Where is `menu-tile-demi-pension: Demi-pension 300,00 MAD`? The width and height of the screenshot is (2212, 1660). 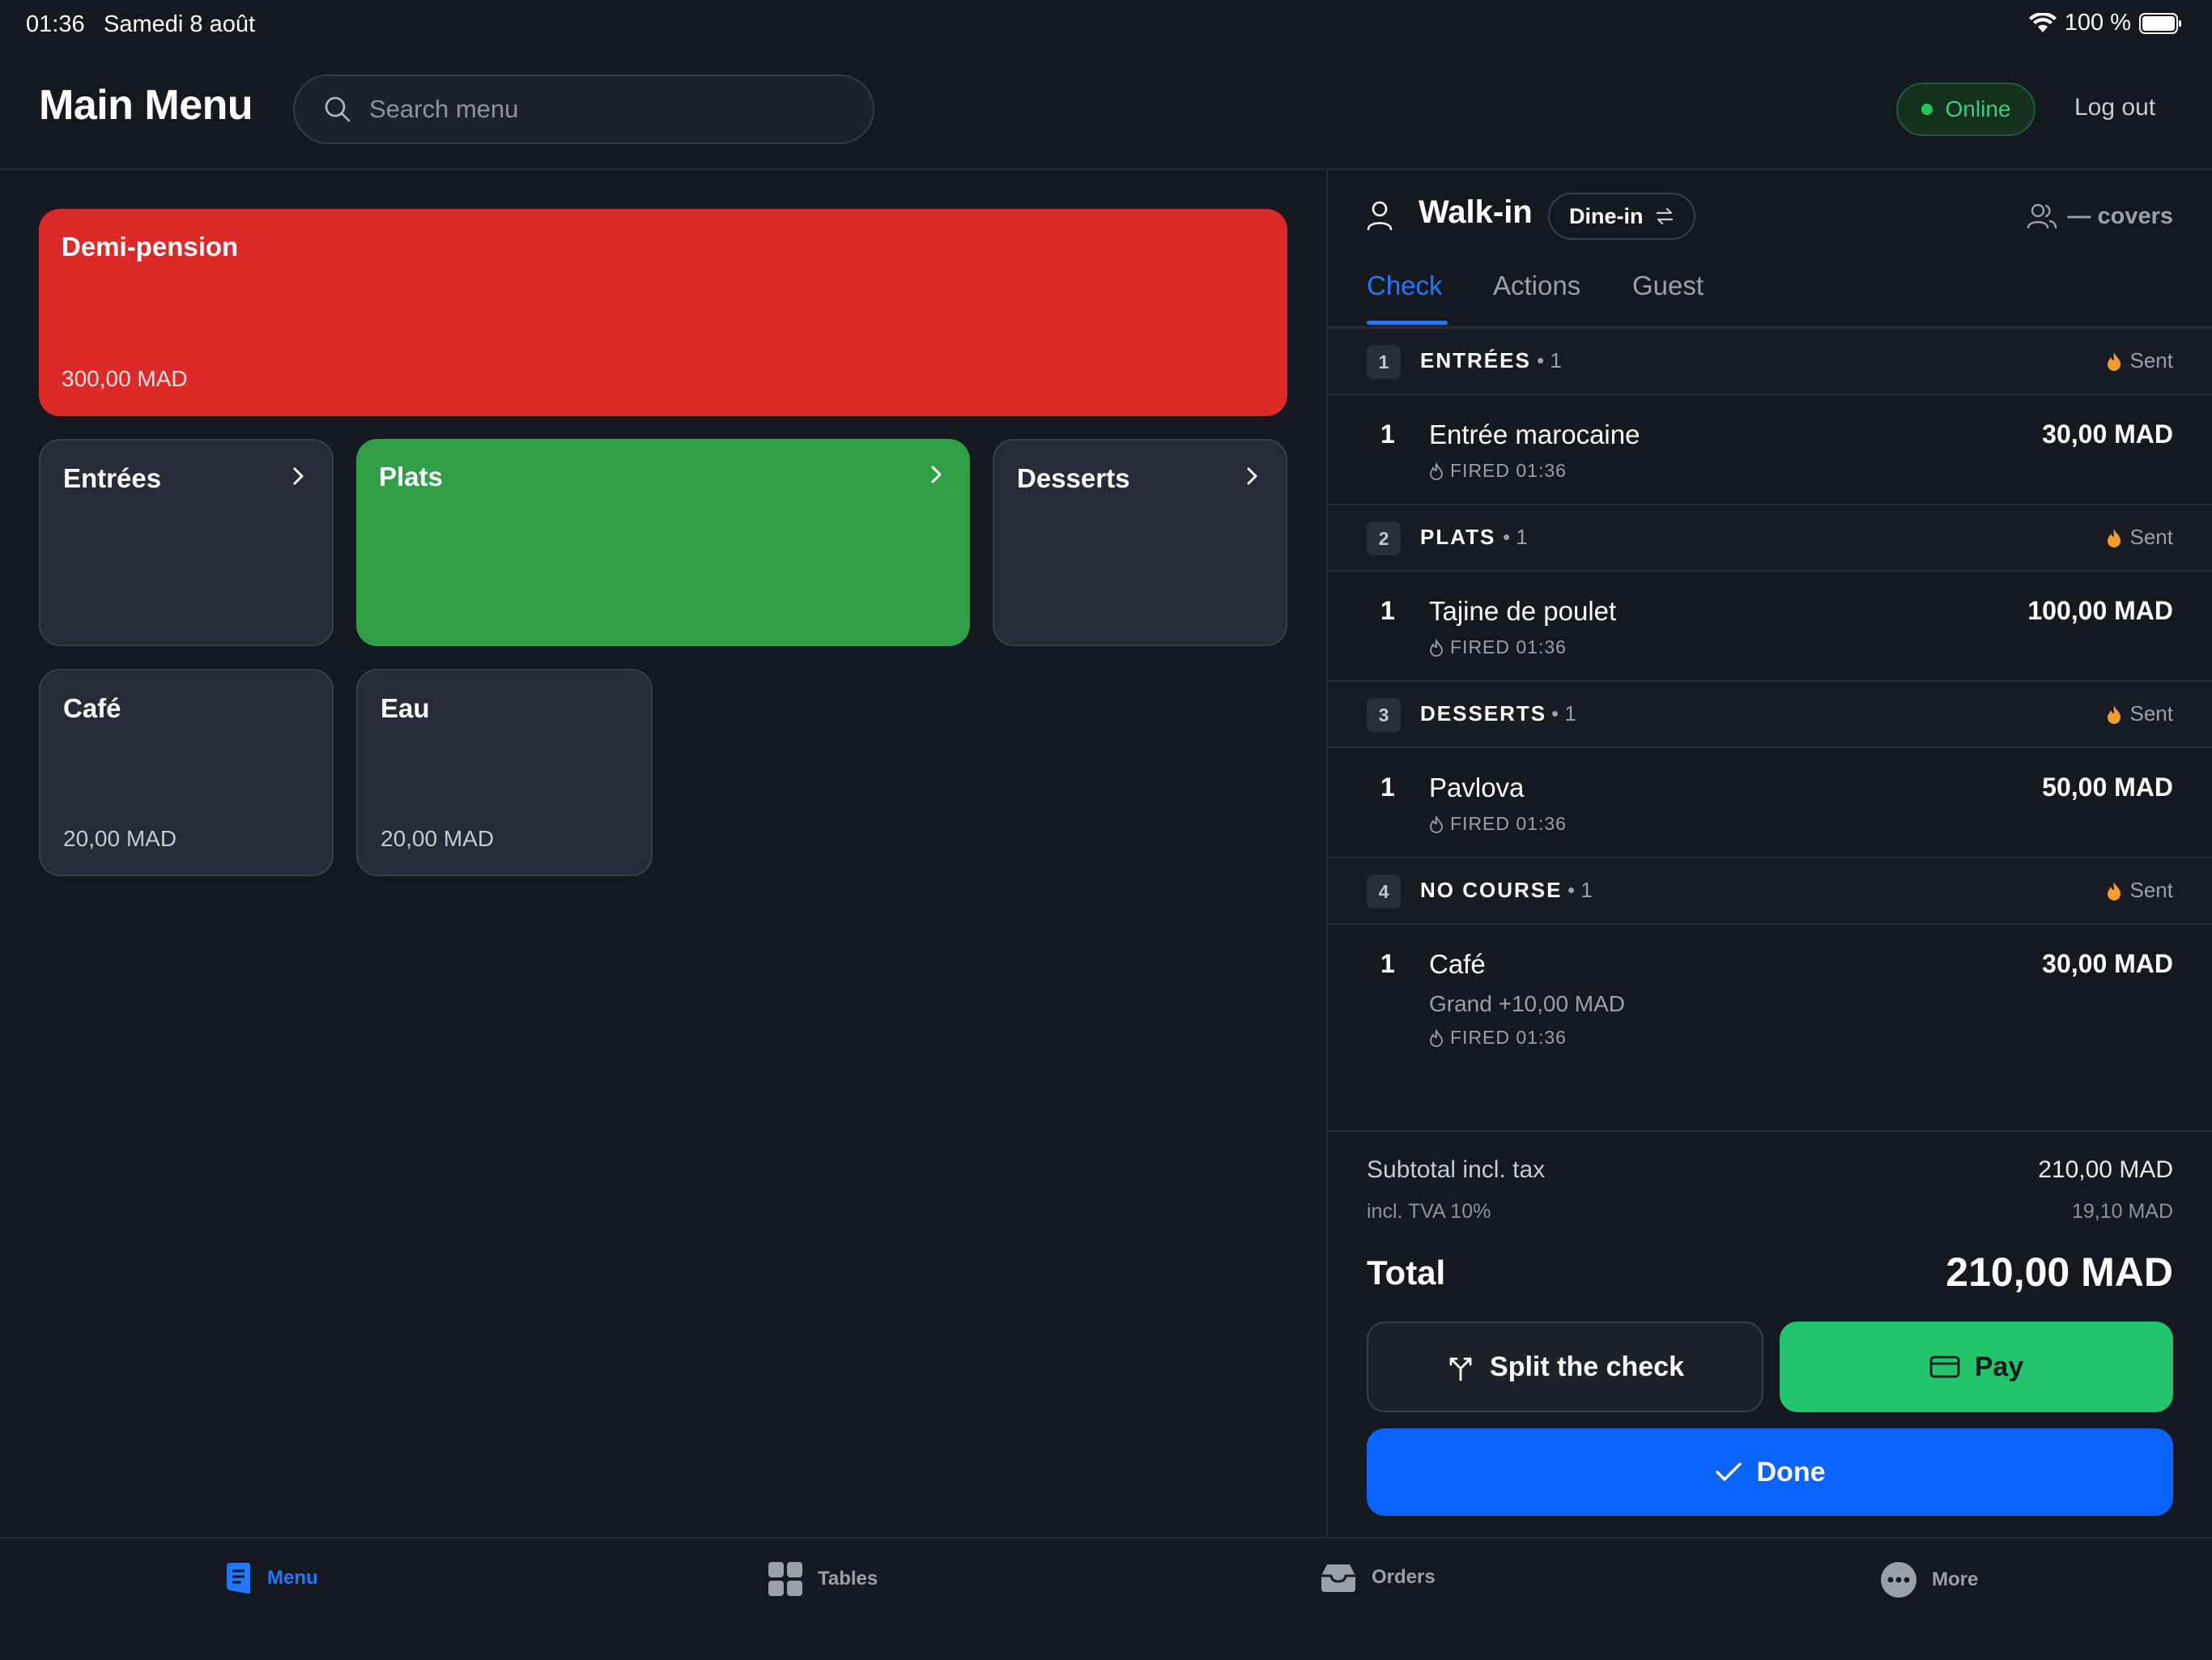
menu-tile-demi-pension: Demi-pension 300,00 MAD is located at coordinates (663, 313).